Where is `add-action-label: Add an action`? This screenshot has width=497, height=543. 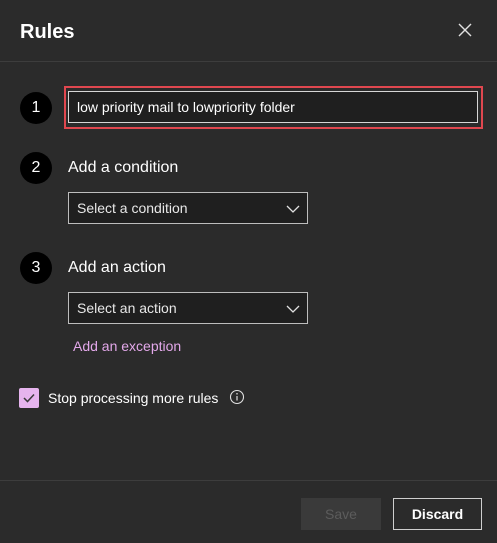
add-action-label: Add an action is located at coordinates (117, 267).